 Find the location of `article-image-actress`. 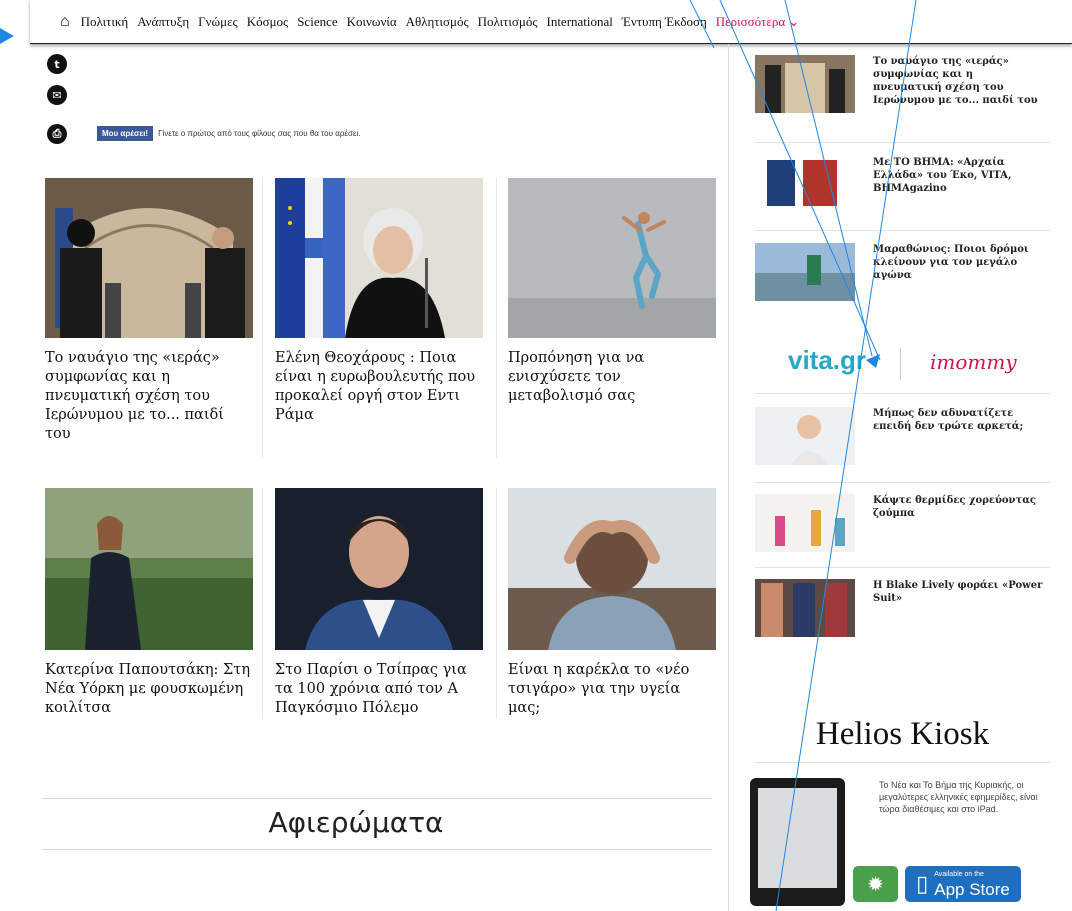

article-image-actress is located at coordinates (149, 569).